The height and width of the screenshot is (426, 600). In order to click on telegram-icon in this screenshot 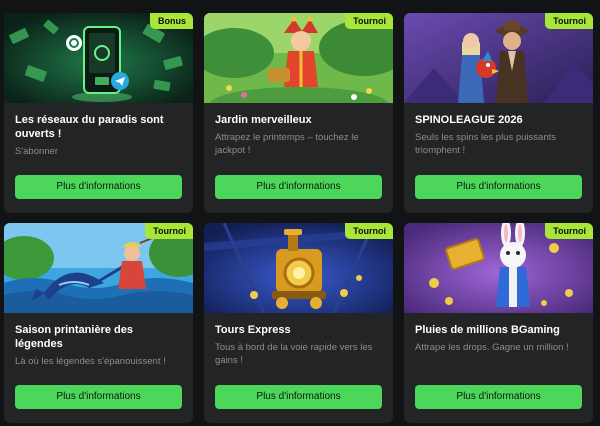, I will do `click(120, 81)`.